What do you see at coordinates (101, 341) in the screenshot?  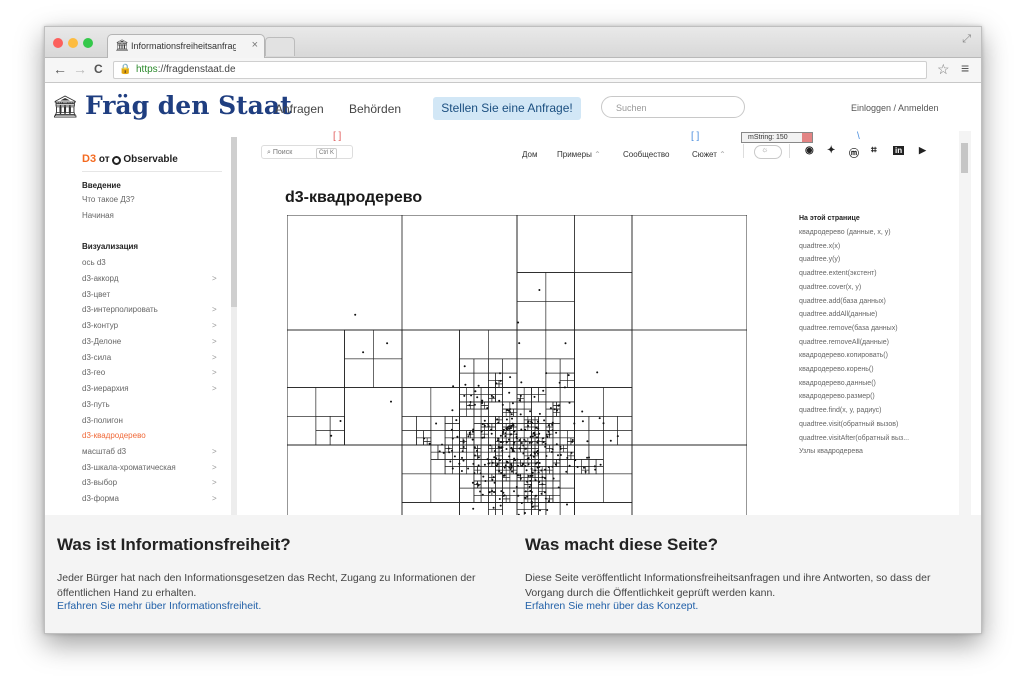 I see `sidebar-item: d3-Делоне` at bounding box center [101, 341].